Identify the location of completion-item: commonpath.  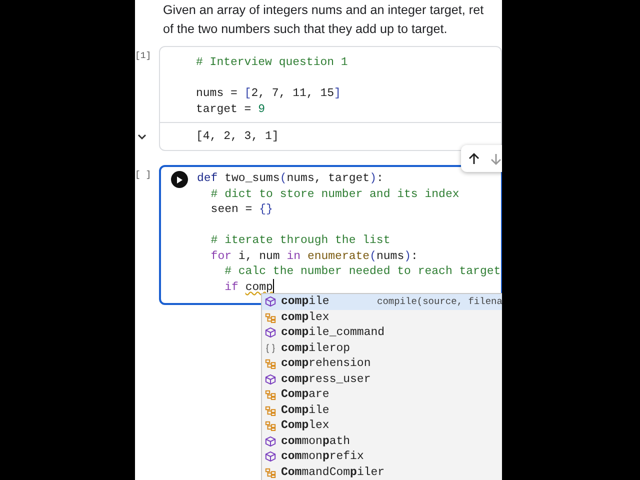
(382, 441).